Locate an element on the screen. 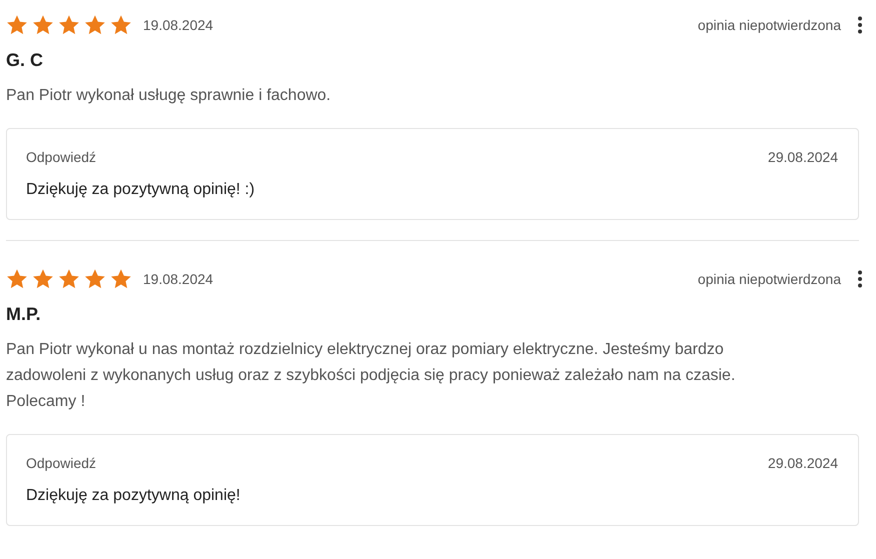  reply-text: Dziękuję za pozytywną opinię! :) is located at coordinates (141, 190).